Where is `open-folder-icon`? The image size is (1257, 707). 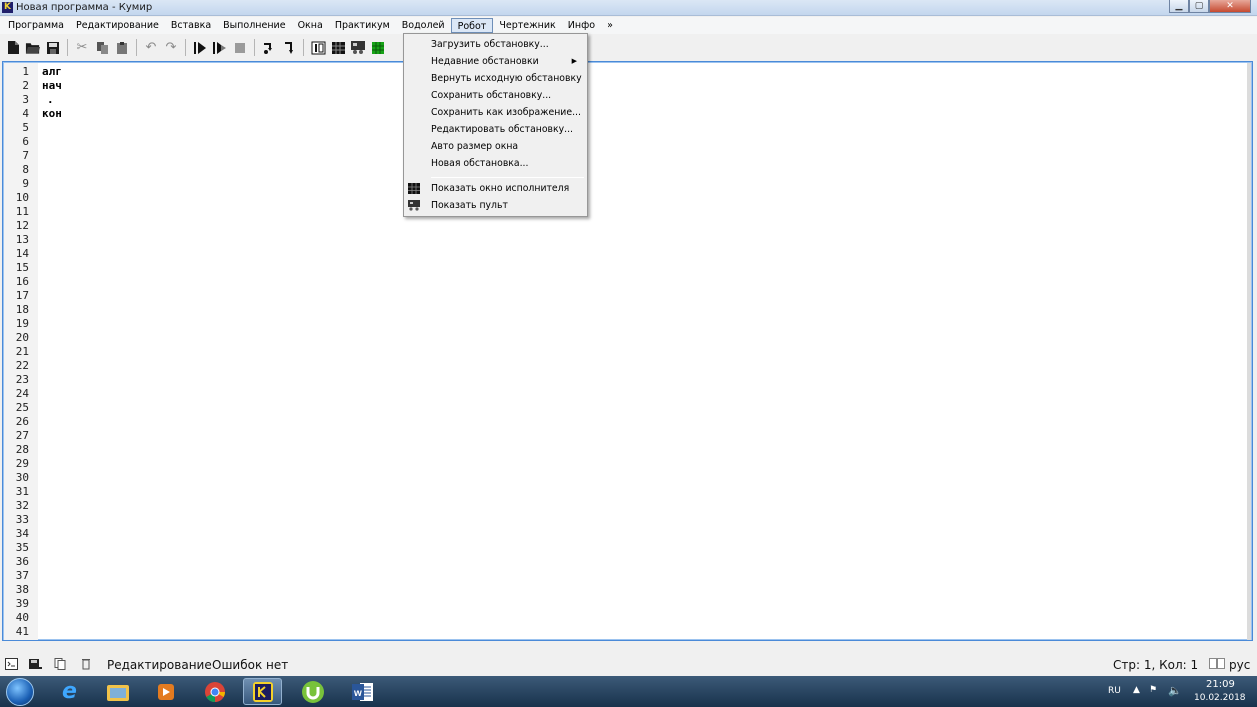 open-folder-icon is located at coordinates (33, 48).